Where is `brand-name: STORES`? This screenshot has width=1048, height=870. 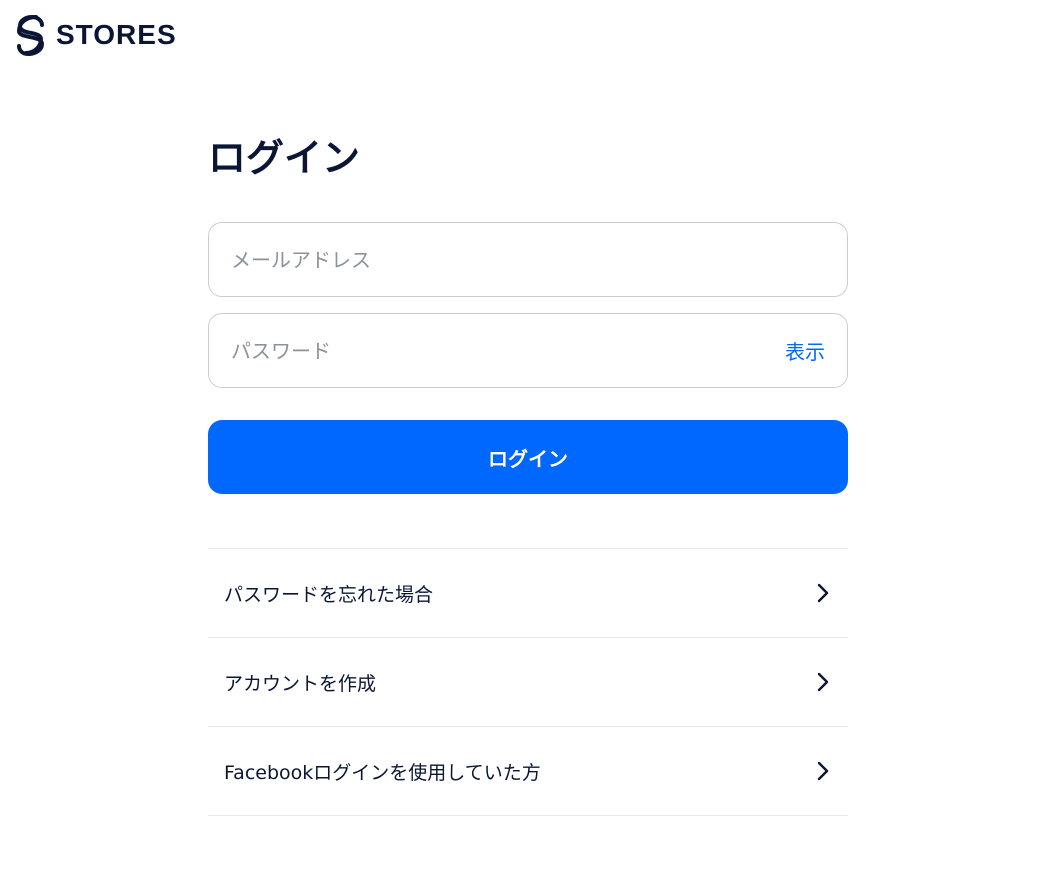 brand-name: STORES is located at coordinates (116, 34).